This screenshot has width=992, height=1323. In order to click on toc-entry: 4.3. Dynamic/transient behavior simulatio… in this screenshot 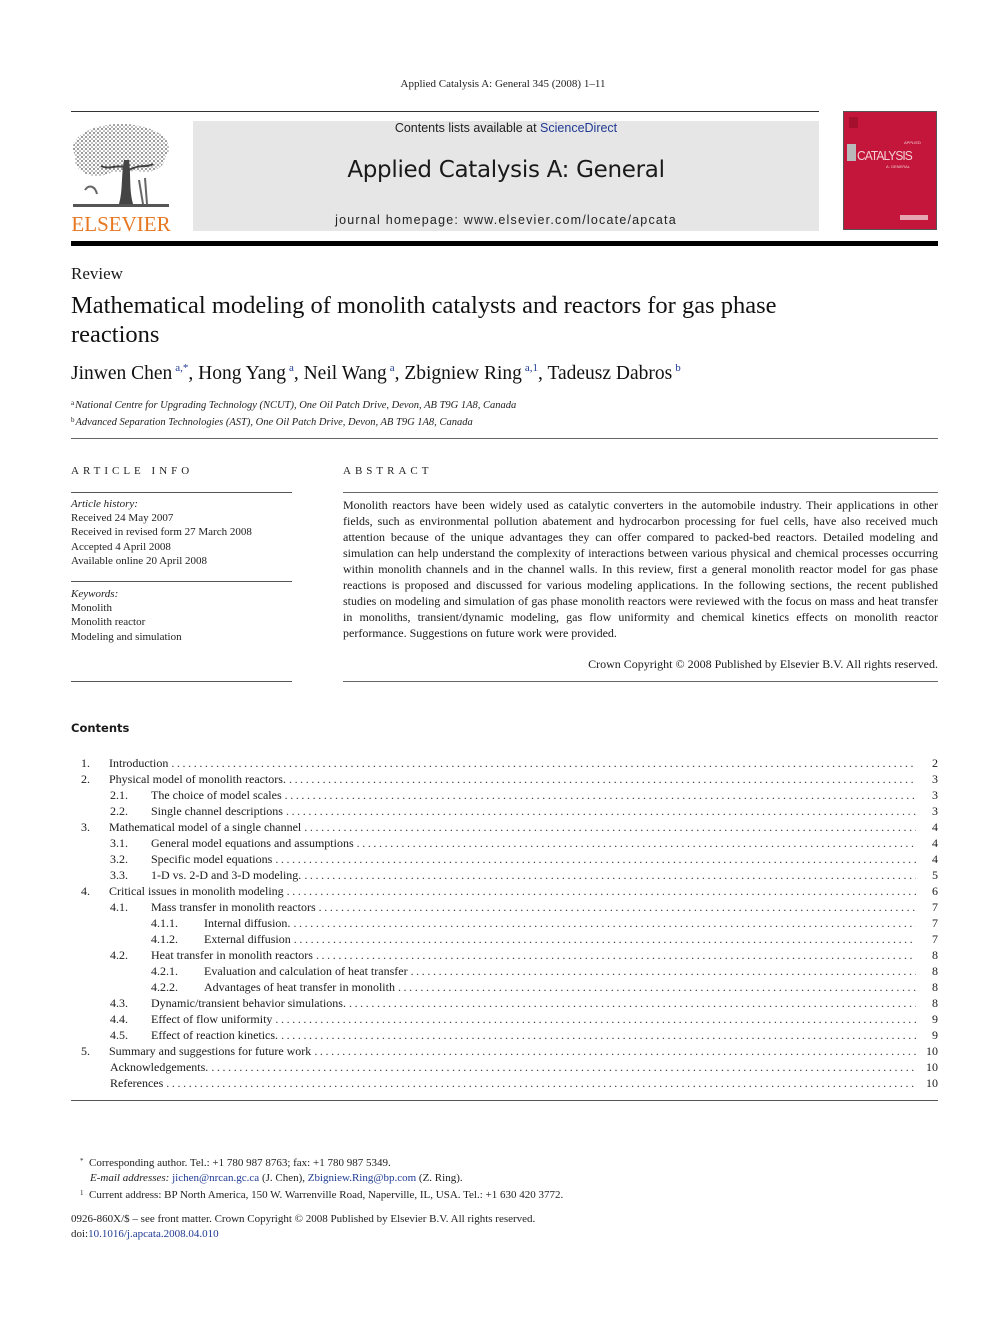, I will do `click(504, 1003)`.